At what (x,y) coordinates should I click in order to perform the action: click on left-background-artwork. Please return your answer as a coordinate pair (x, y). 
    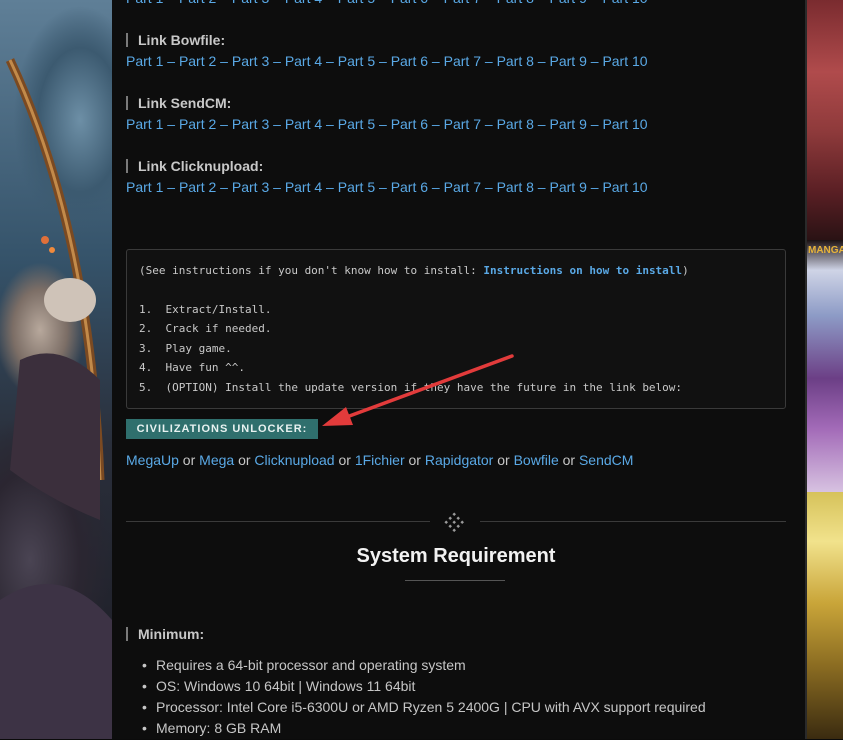
    Looking at the image, I should click on (56, 369).